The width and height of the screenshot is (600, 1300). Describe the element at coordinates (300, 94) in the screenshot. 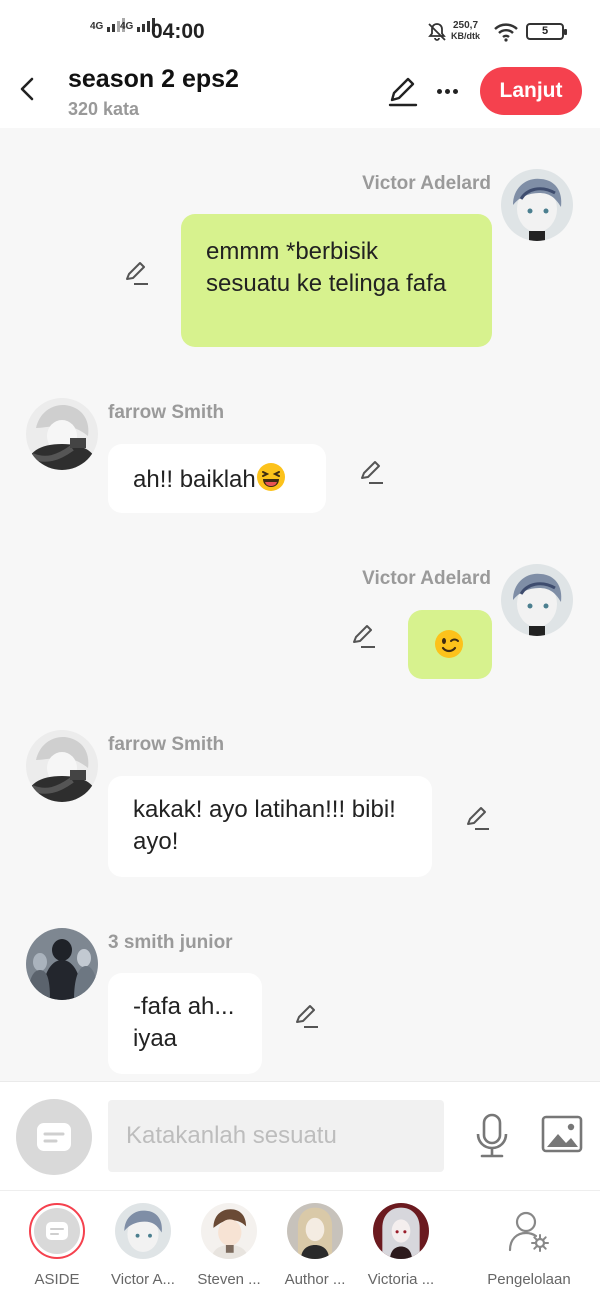

I see `editor-header: season 2 eps2 320 kata Lanjut` at that location.